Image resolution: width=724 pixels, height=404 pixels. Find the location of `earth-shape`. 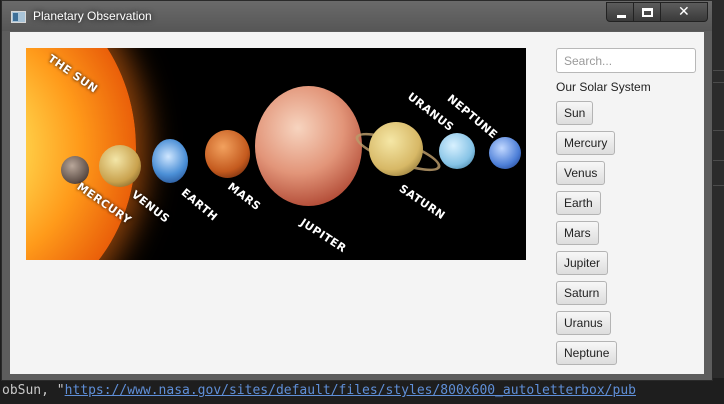

earth-shape is located at coordinates (170, 161).